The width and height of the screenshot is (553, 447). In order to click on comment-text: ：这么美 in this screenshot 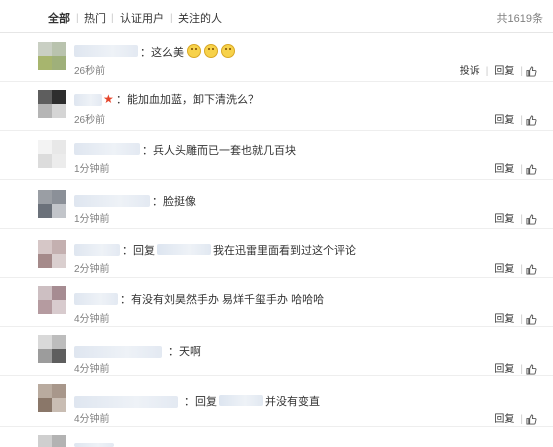, I will do `click(187, 52)`.